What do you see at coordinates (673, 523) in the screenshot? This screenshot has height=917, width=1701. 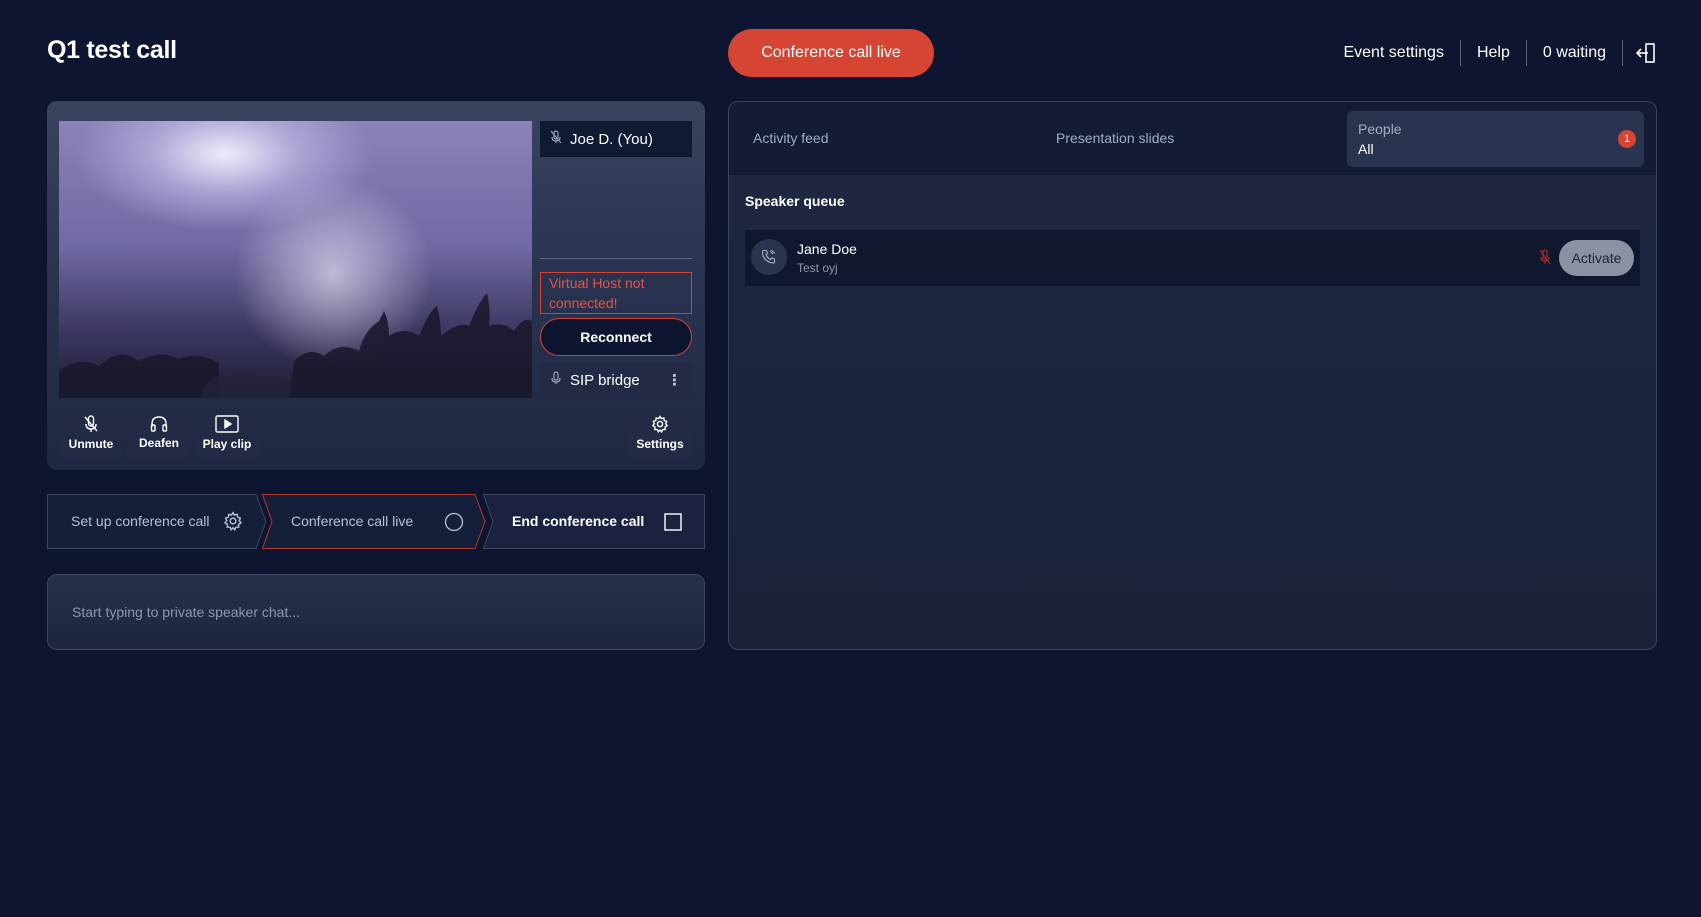 I see `square-icon` at bounding box center [673, 523].